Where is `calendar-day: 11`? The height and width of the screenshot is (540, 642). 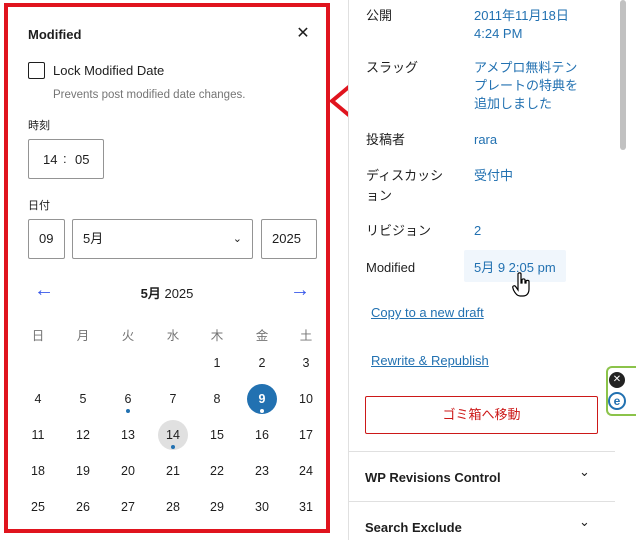 calendar-day: 11 is located at coordinates (38, 435).